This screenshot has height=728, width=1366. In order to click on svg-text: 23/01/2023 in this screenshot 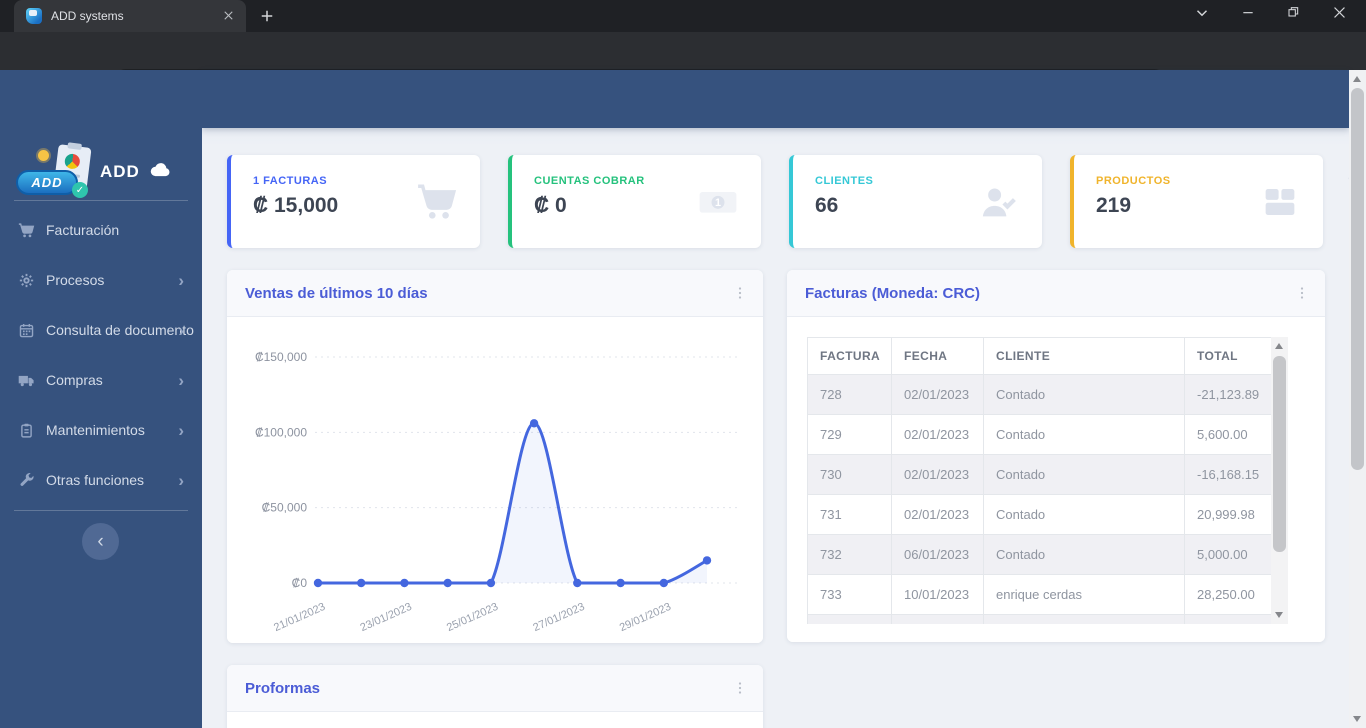, I will do `click(385, 617)`.